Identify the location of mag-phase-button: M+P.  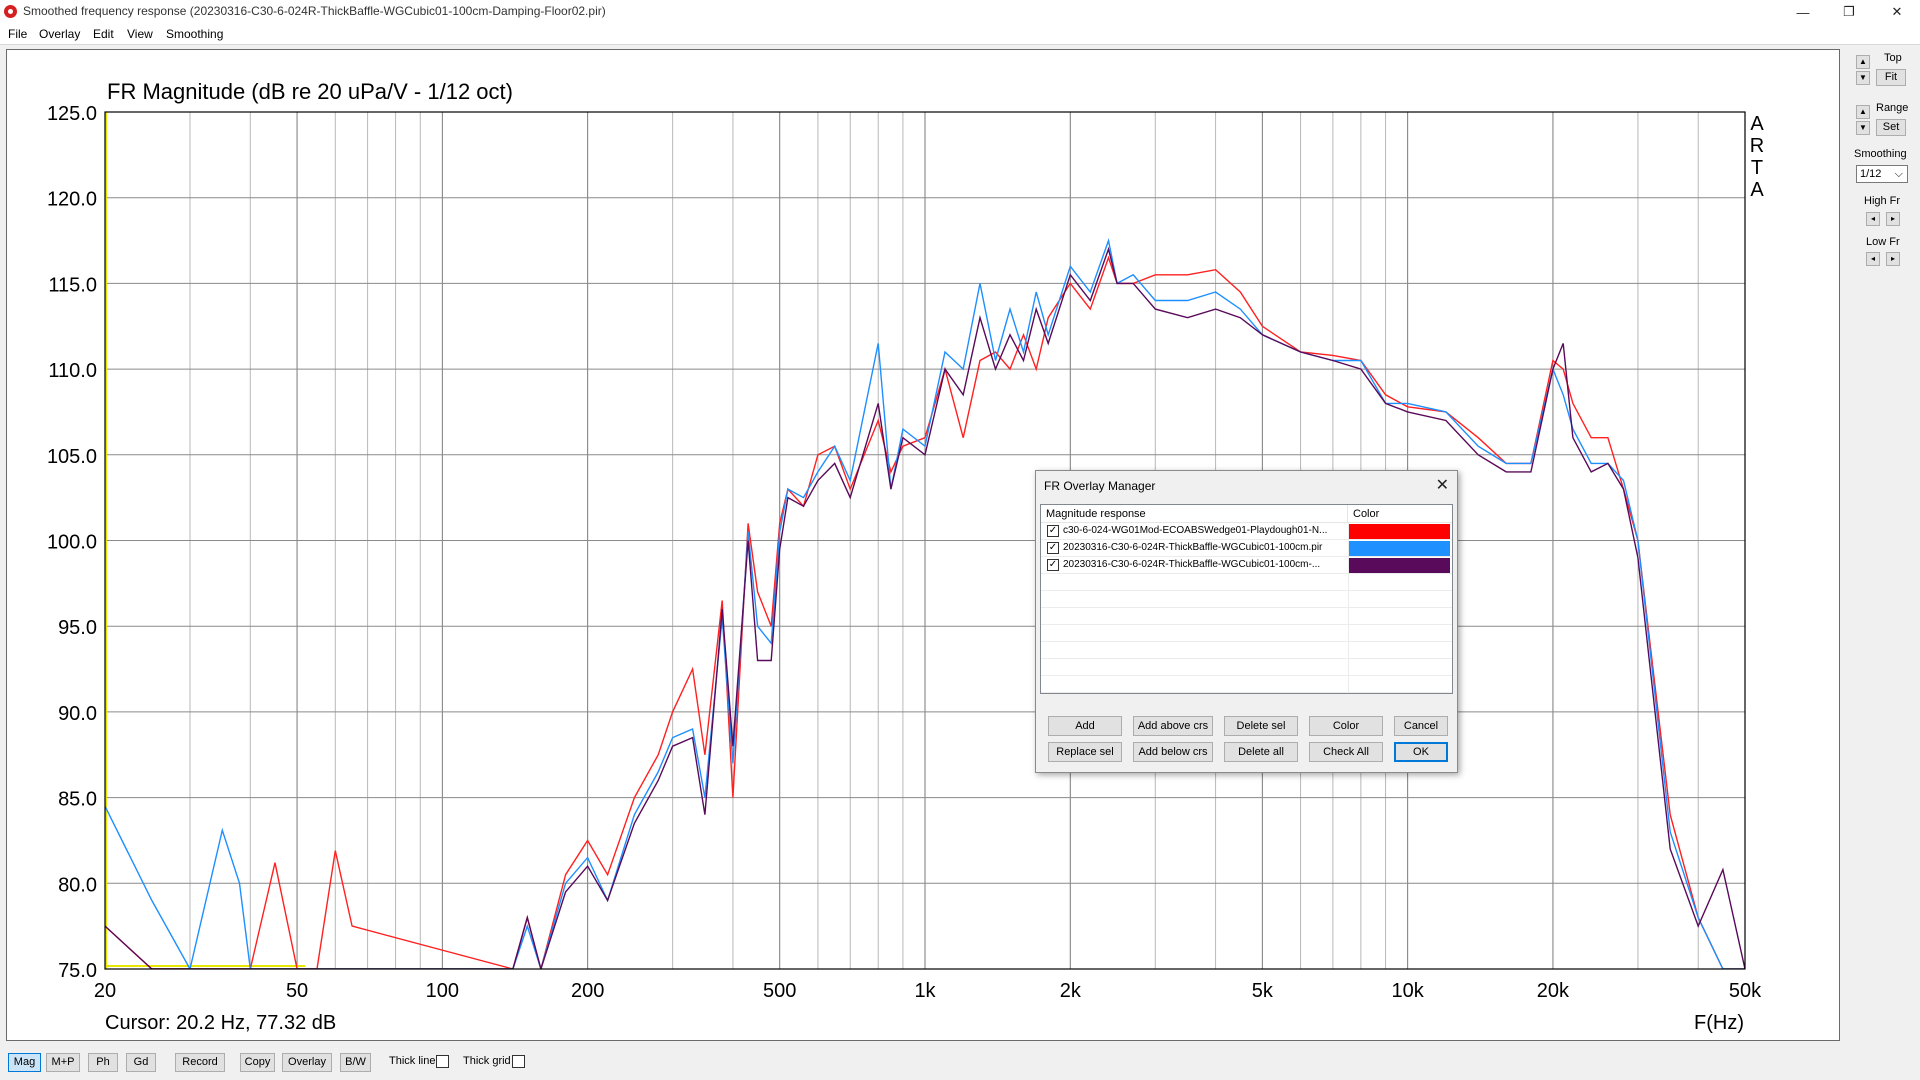
(63, 1062).